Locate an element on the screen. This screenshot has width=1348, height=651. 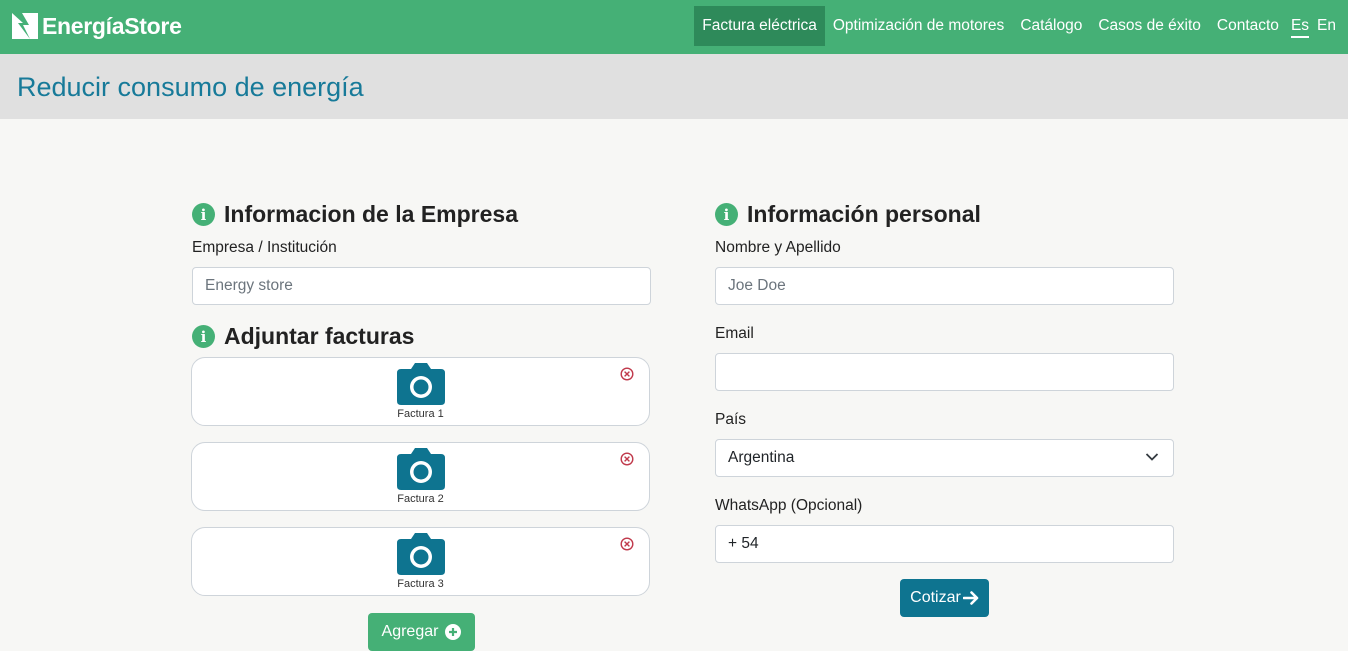
name-input is located at coordinates (944, 286).